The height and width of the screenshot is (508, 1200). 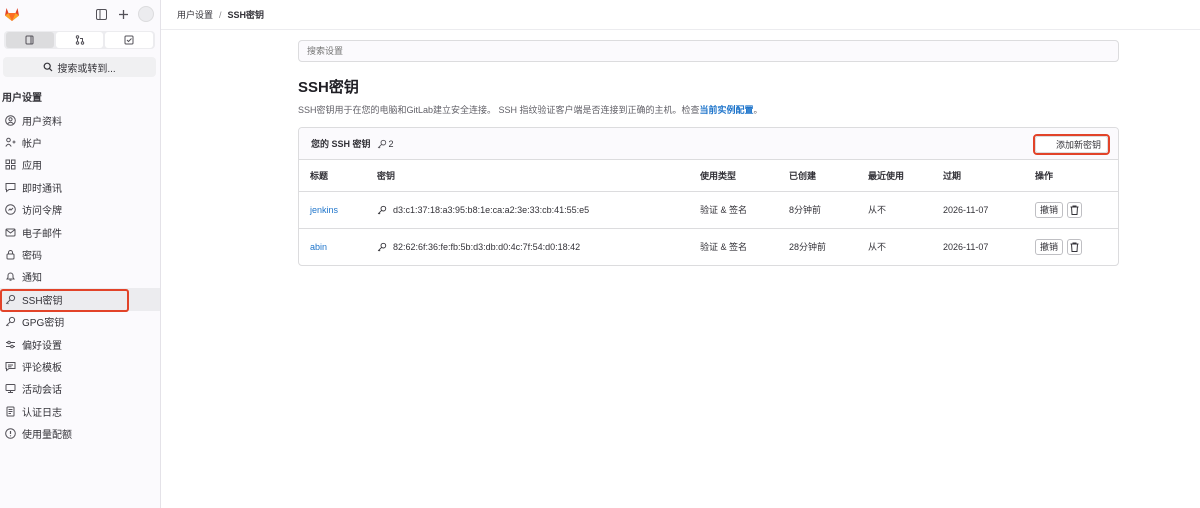 I want to click on account-icon, so click(x=10, y=143).